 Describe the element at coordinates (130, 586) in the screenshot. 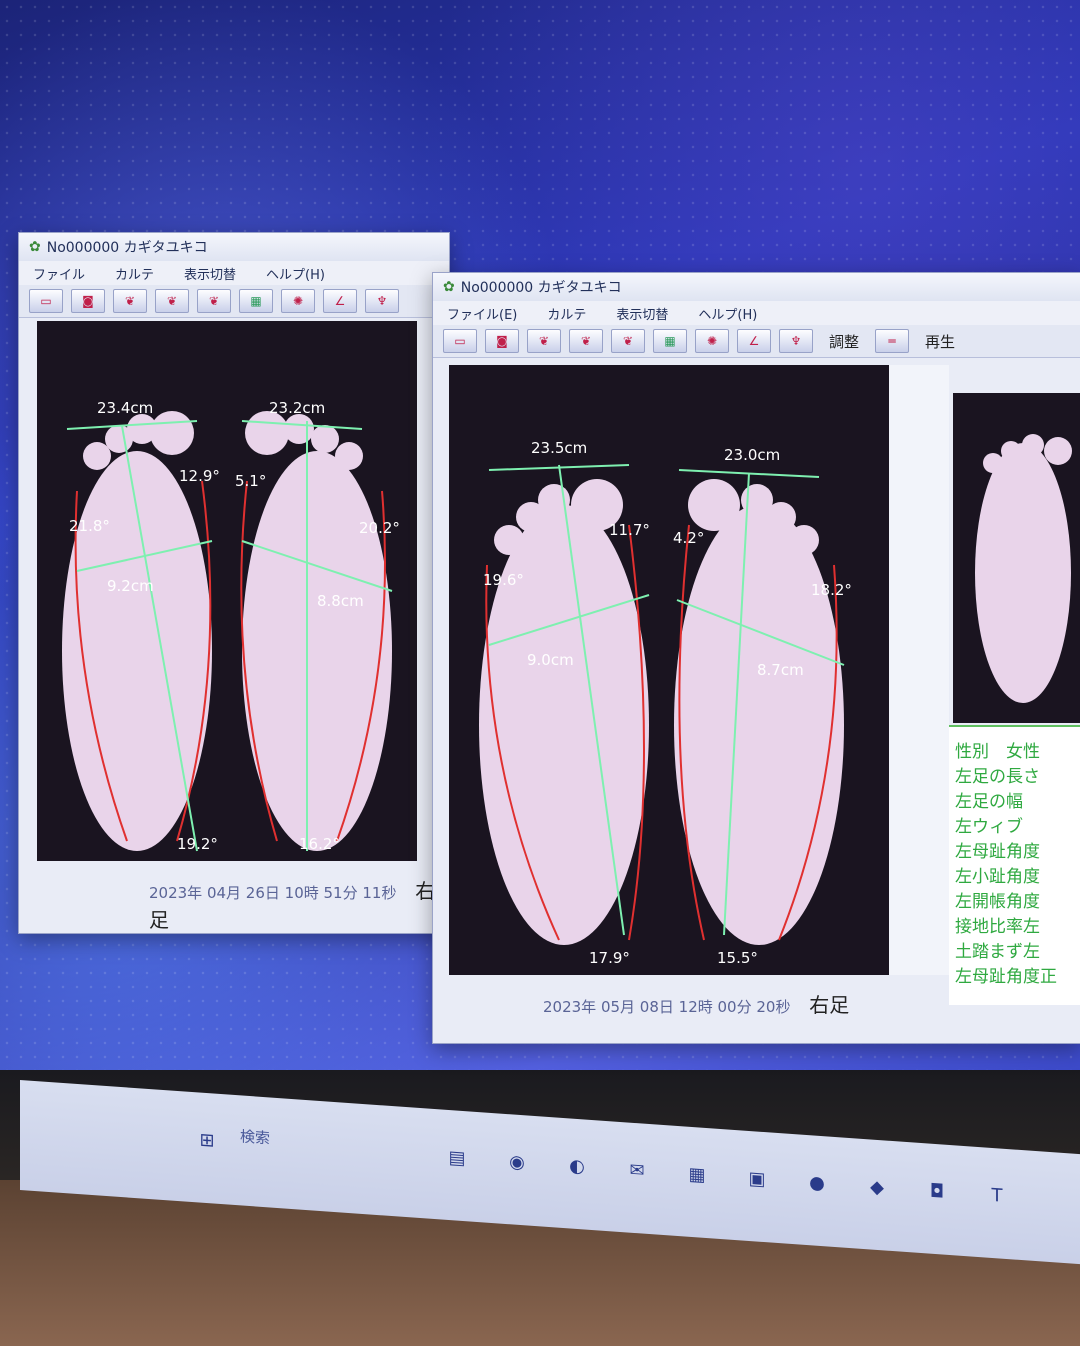

I see `left-foot-width: 9.2cm` at that location.